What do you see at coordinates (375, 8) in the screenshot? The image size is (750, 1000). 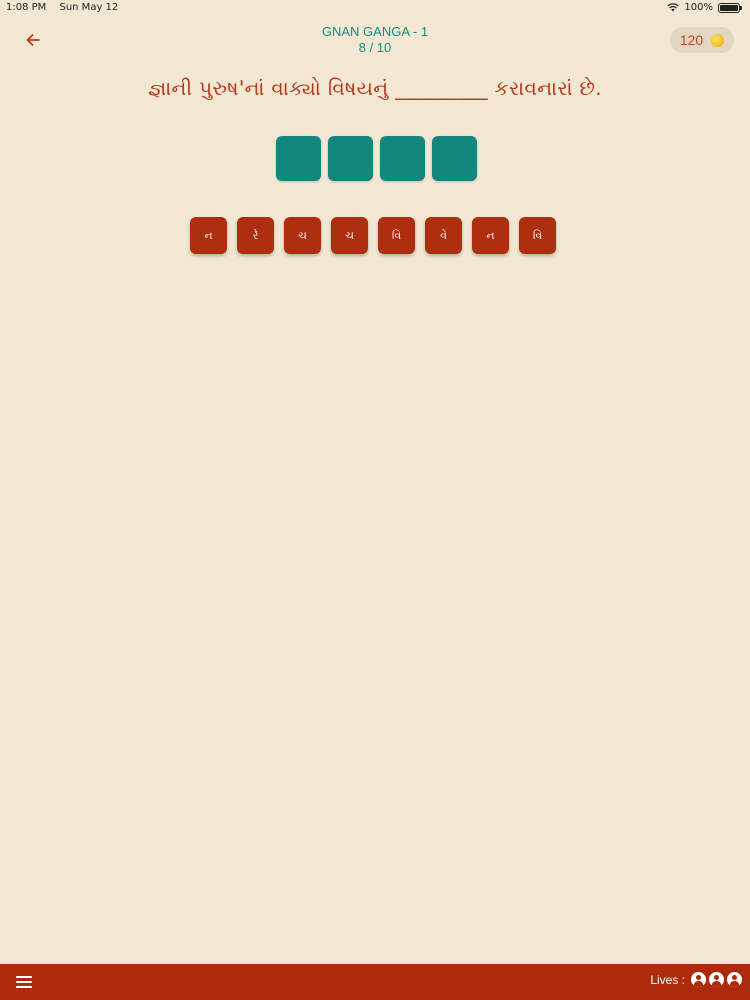 I see `status-bar: 1:08 PM Sun May 12 100%` at bounding box center [375, 8].